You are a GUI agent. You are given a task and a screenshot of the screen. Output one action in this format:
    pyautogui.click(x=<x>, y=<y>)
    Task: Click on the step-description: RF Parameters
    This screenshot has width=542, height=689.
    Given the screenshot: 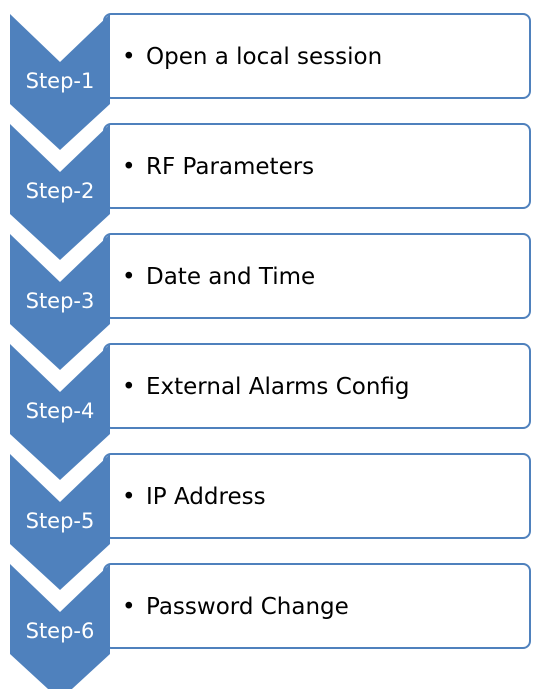 What is the action you would take?
    pyautogui.click(x=230, y=167)
    